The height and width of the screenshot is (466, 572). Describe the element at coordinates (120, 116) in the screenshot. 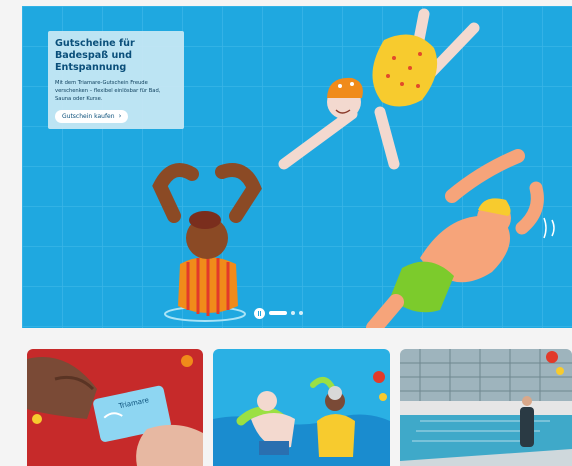

I see `chevron-right-icon: ›` at that location.